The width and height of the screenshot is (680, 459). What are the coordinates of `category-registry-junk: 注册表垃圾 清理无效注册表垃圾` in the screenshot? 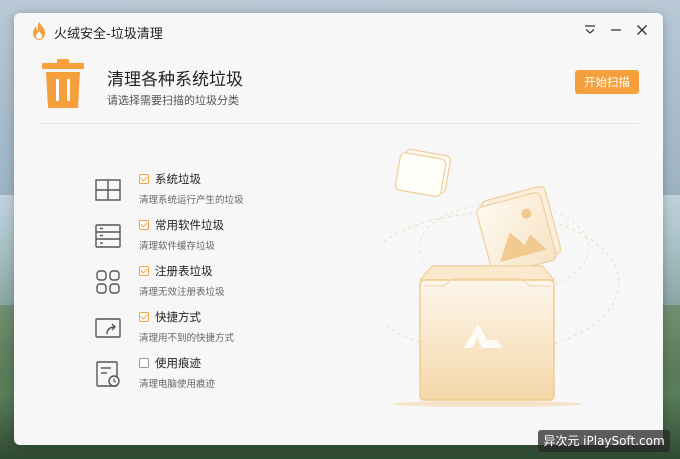 It's located at (204, 285).